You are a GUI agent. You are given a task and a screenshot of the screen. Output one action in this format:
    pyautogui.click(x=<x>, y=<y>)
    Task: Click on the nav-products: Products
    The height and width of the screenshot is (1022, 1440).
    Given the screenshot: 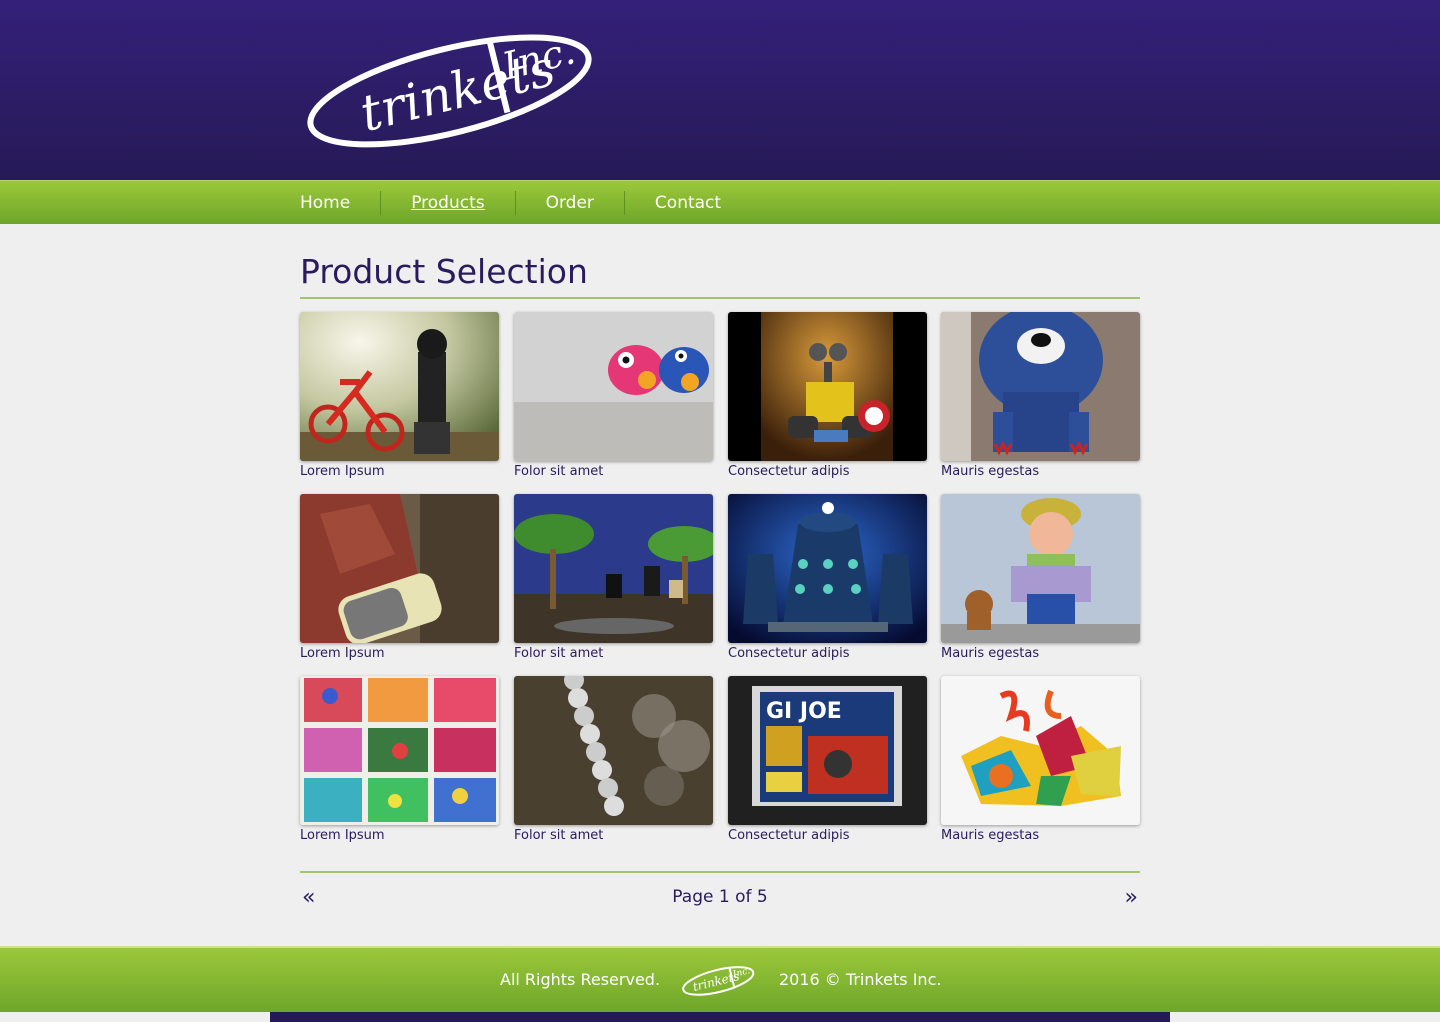 What is the action you would take?
    pyautogui.click(x=447, y=203)
    